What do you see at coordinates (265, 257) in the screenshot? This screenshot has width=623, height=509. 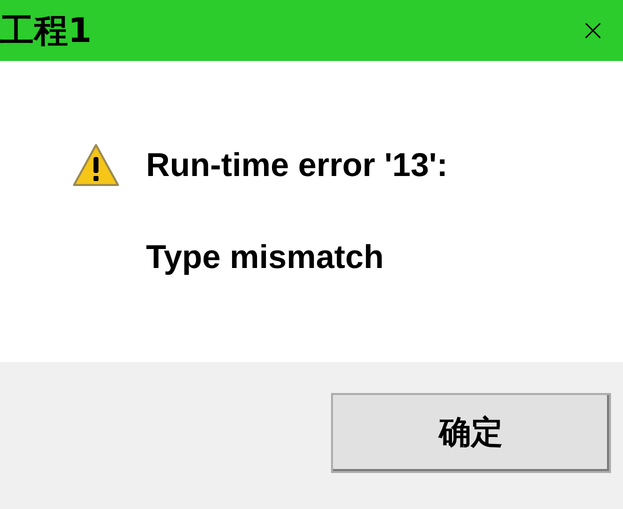 I see `message-text: Type mismatch` at bounding box center [265, 257].